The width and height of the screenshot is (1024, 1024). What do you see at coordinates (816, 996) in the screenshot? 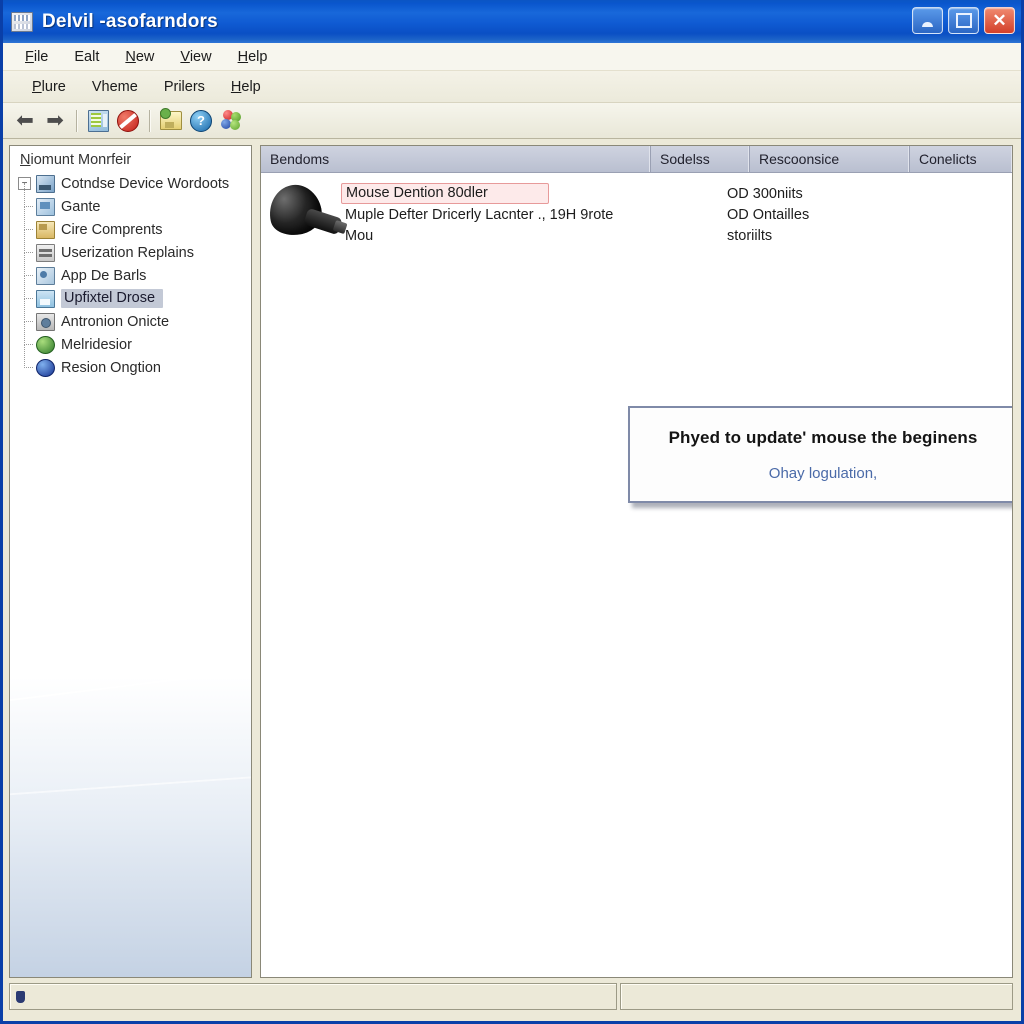
I see `status-pane-right` at bounding box center [816, 996].